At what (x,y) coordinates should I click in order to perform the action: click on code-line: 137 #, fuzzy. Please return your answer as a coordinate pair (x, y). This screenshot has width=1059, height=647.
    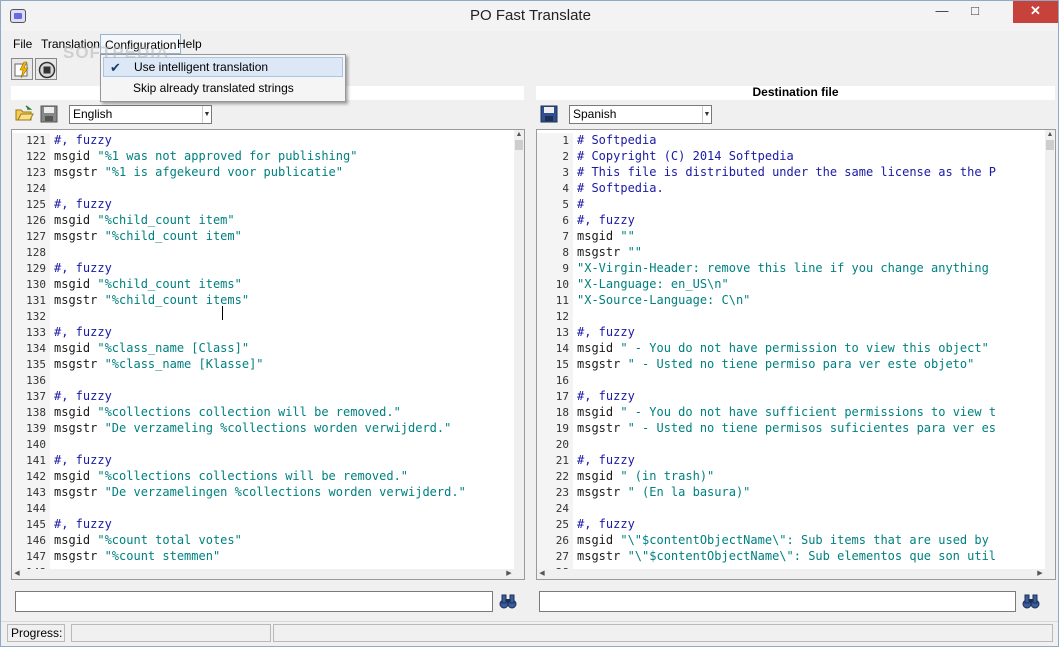
    Looking at the image, I should click on (263, 396).